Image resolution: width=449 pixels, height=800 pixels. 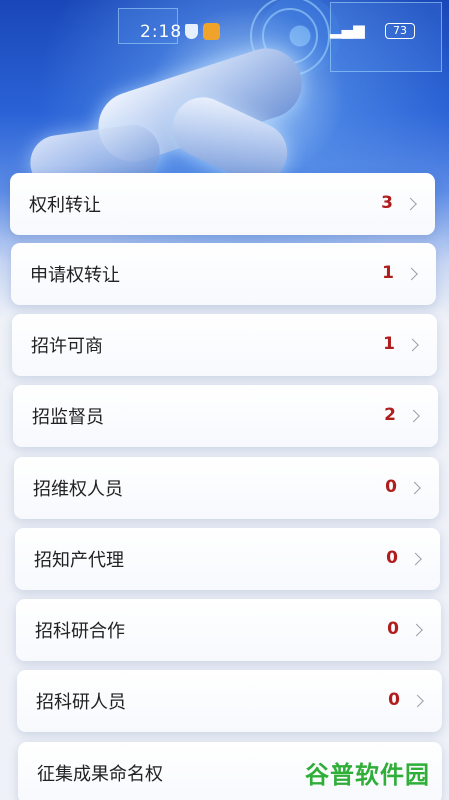 What do you see at coordinates (227, 559) in the screenshot?
I see `list-item-ip-agent: 招知产代理 0` at bounding box center [227, 559].